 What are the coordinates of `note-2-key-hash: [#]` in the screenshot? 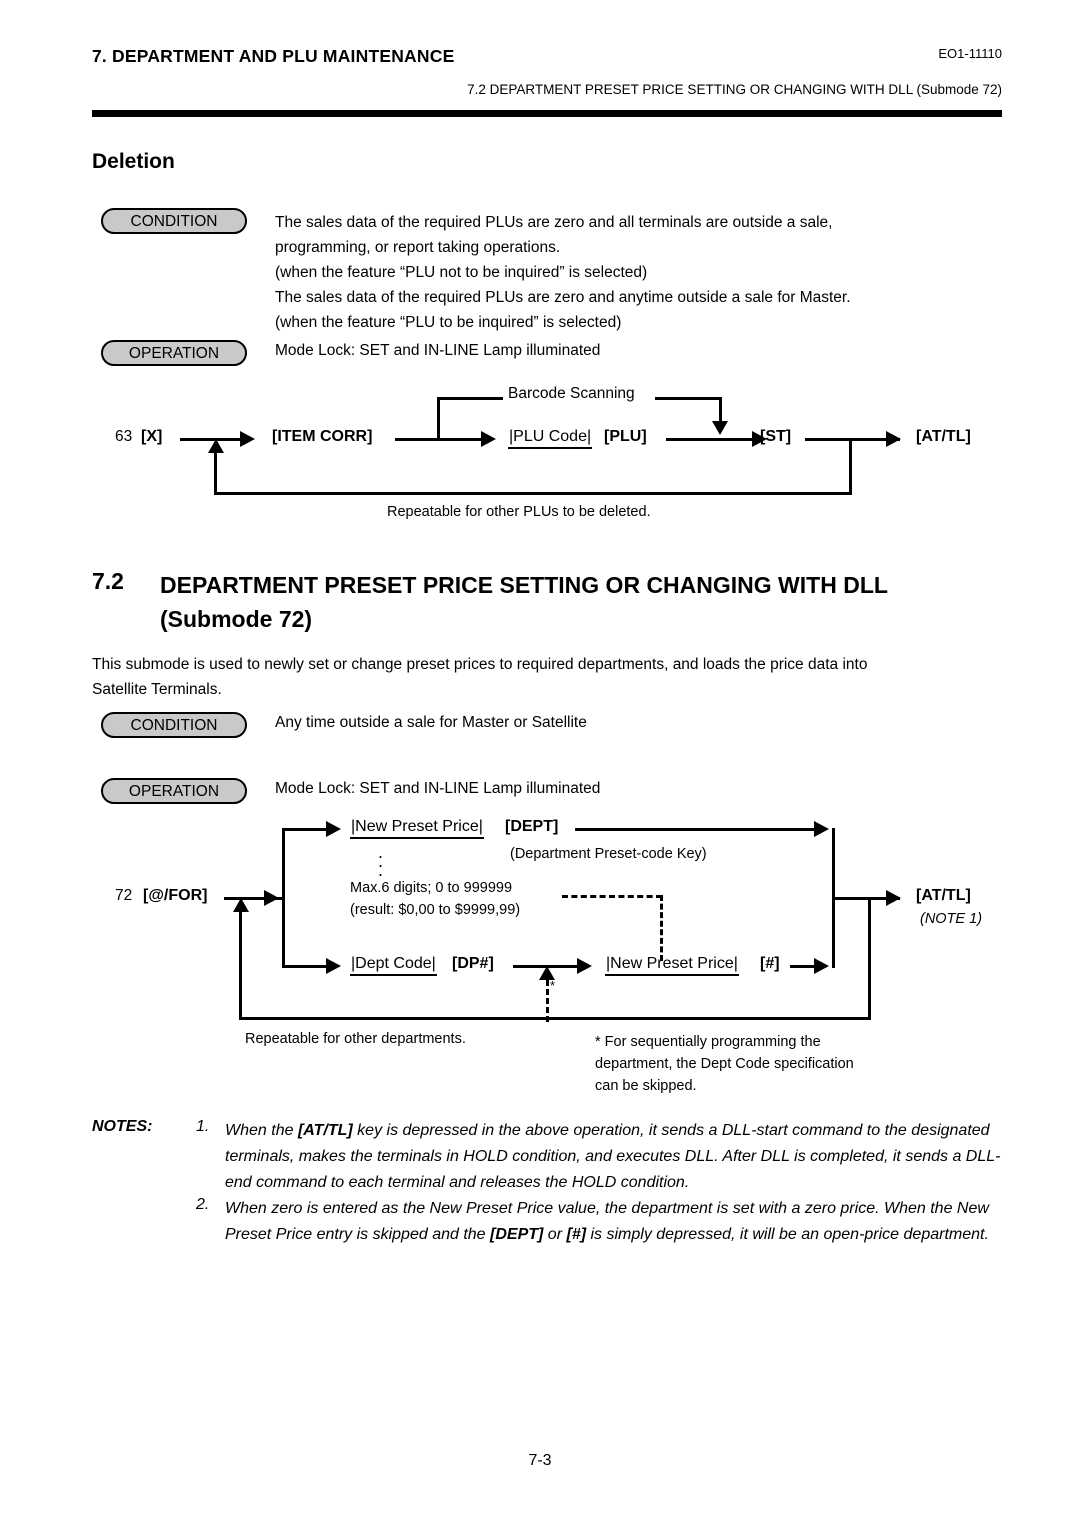 It's located at (576, 1234).